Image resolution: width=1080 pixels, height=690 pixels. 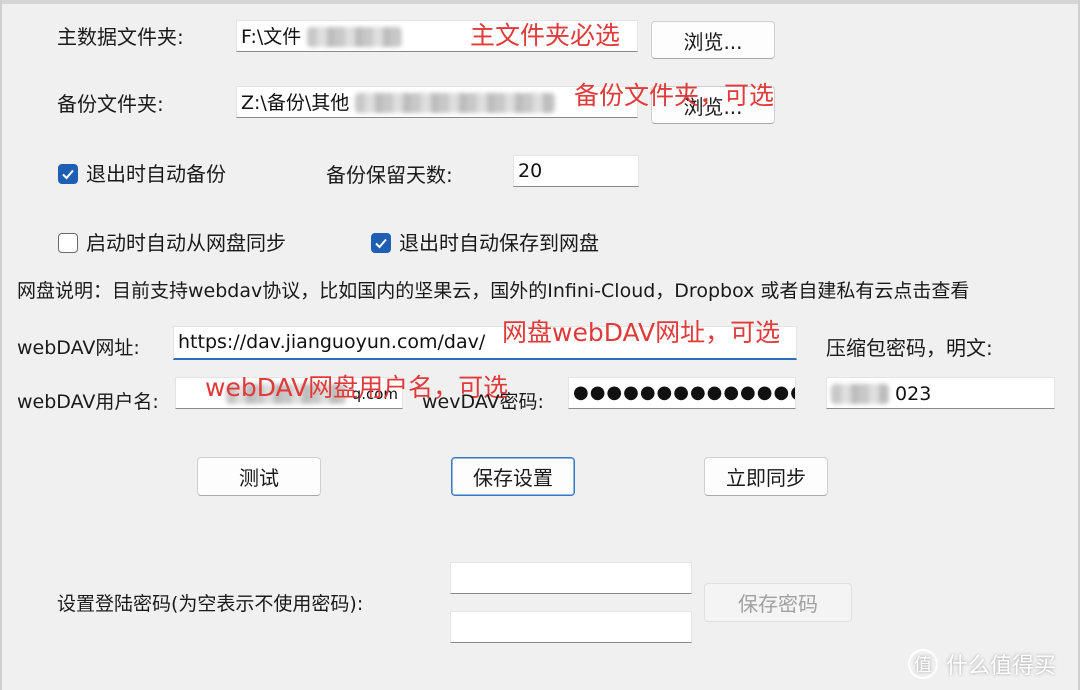 What do you see at coordinates (88, 402) in the screenshot?
I see `webdav-user-label: webDAV用户名:` at bounding box center [88, 402].